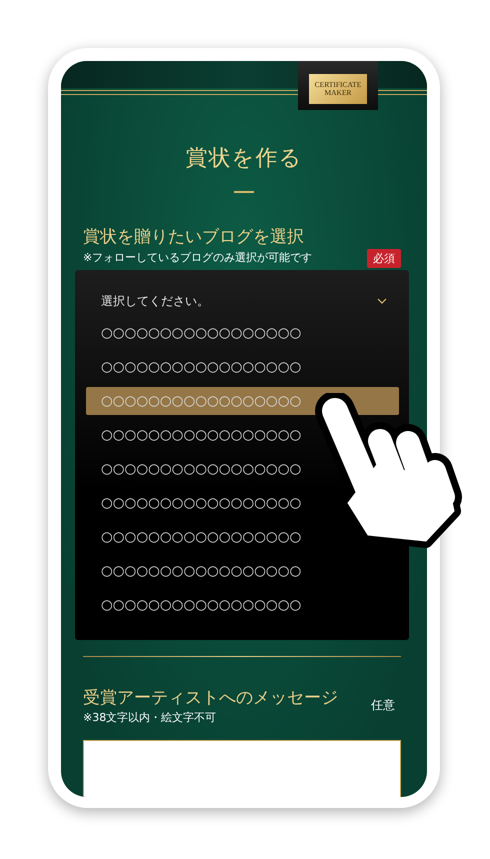 The width and height of the screenshot is (490, 859). I want to click on message-field, so click(242, 768).